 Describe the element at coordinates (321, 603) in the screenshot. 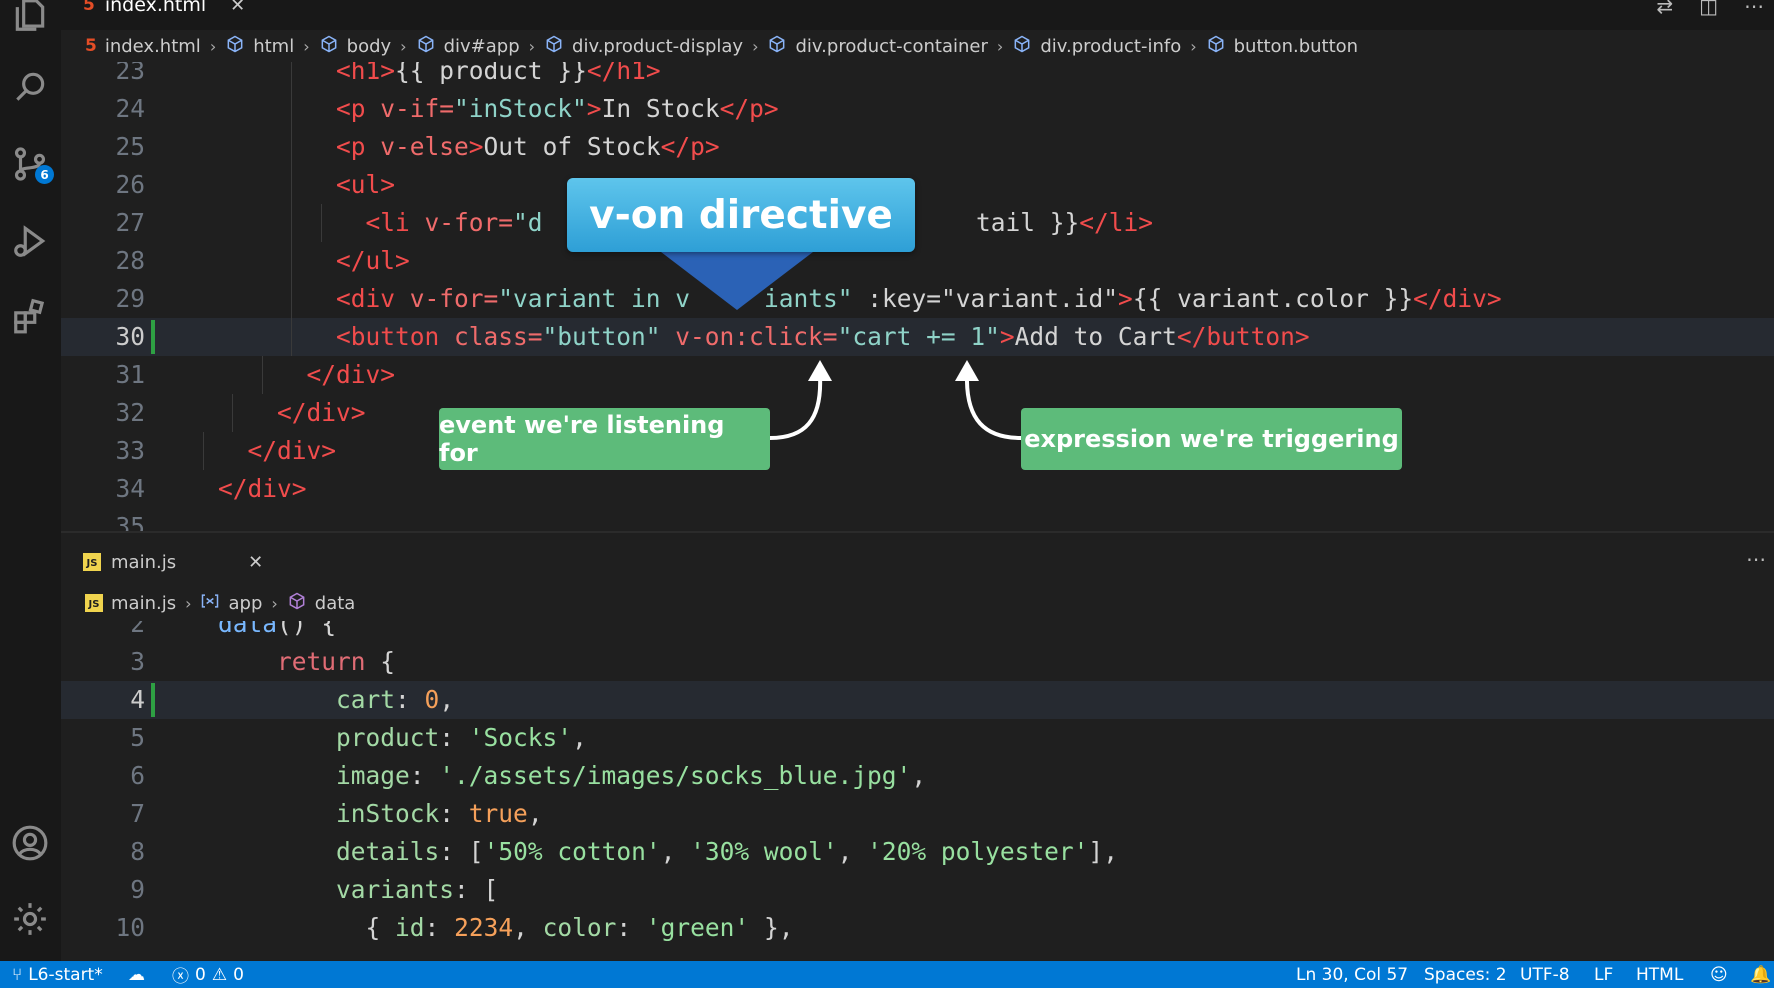

I see `breadcrumb-item: data` at that location.